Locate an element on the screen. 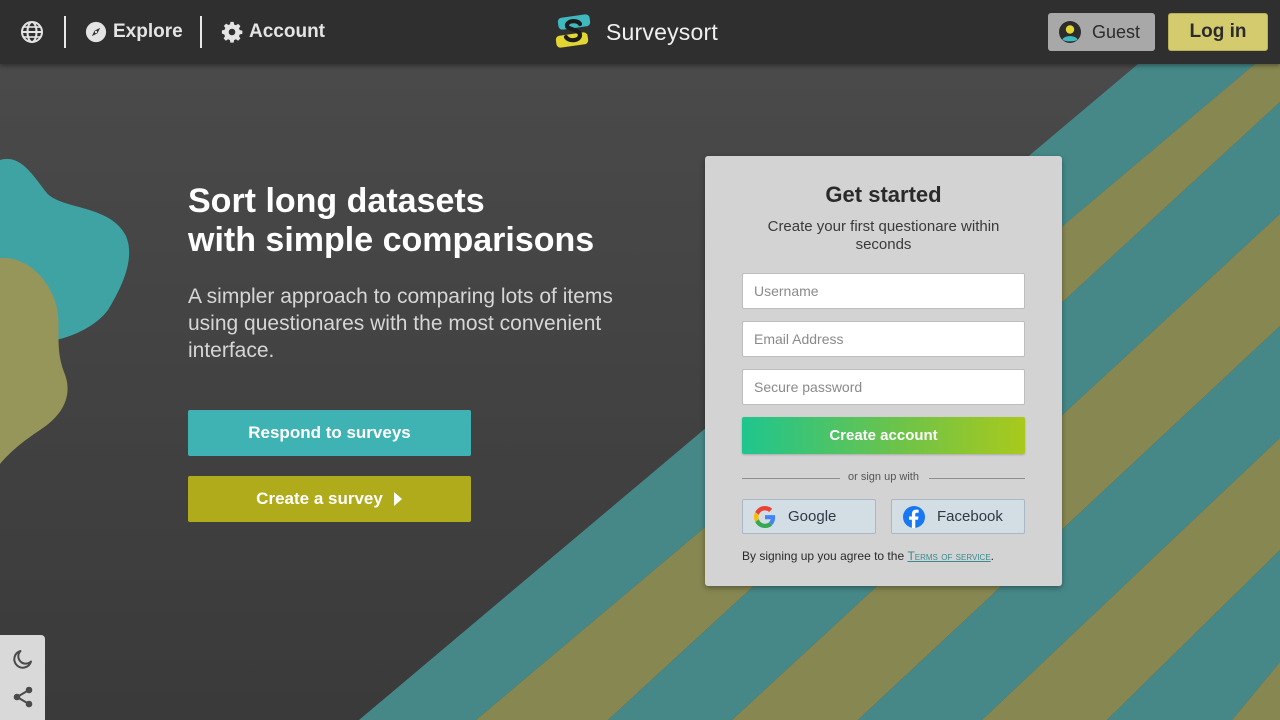  respond-to-surveys-button: Respond to surveys is located at coordinates (329, 433).